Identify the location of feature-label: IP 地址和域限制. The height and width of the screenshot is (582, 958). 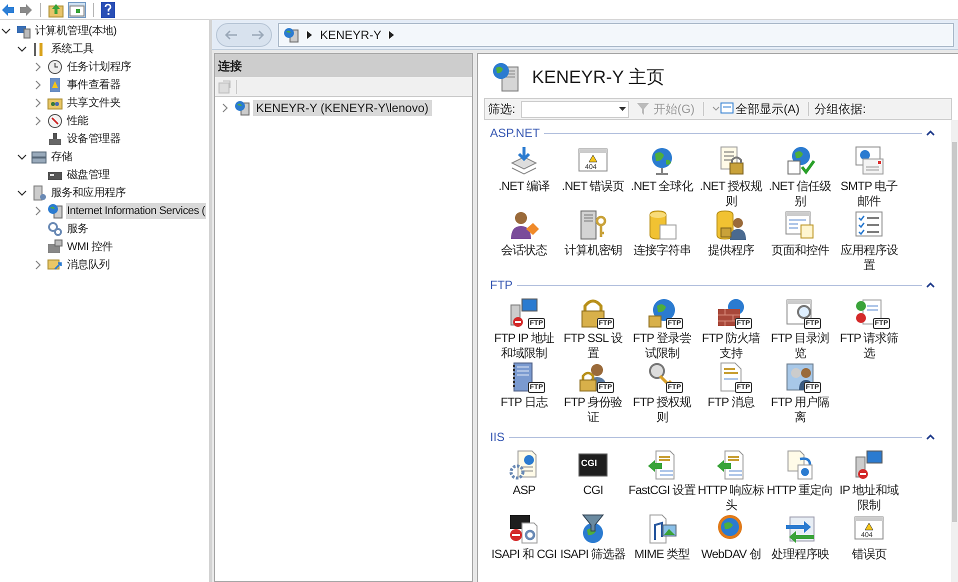
(869, 498).